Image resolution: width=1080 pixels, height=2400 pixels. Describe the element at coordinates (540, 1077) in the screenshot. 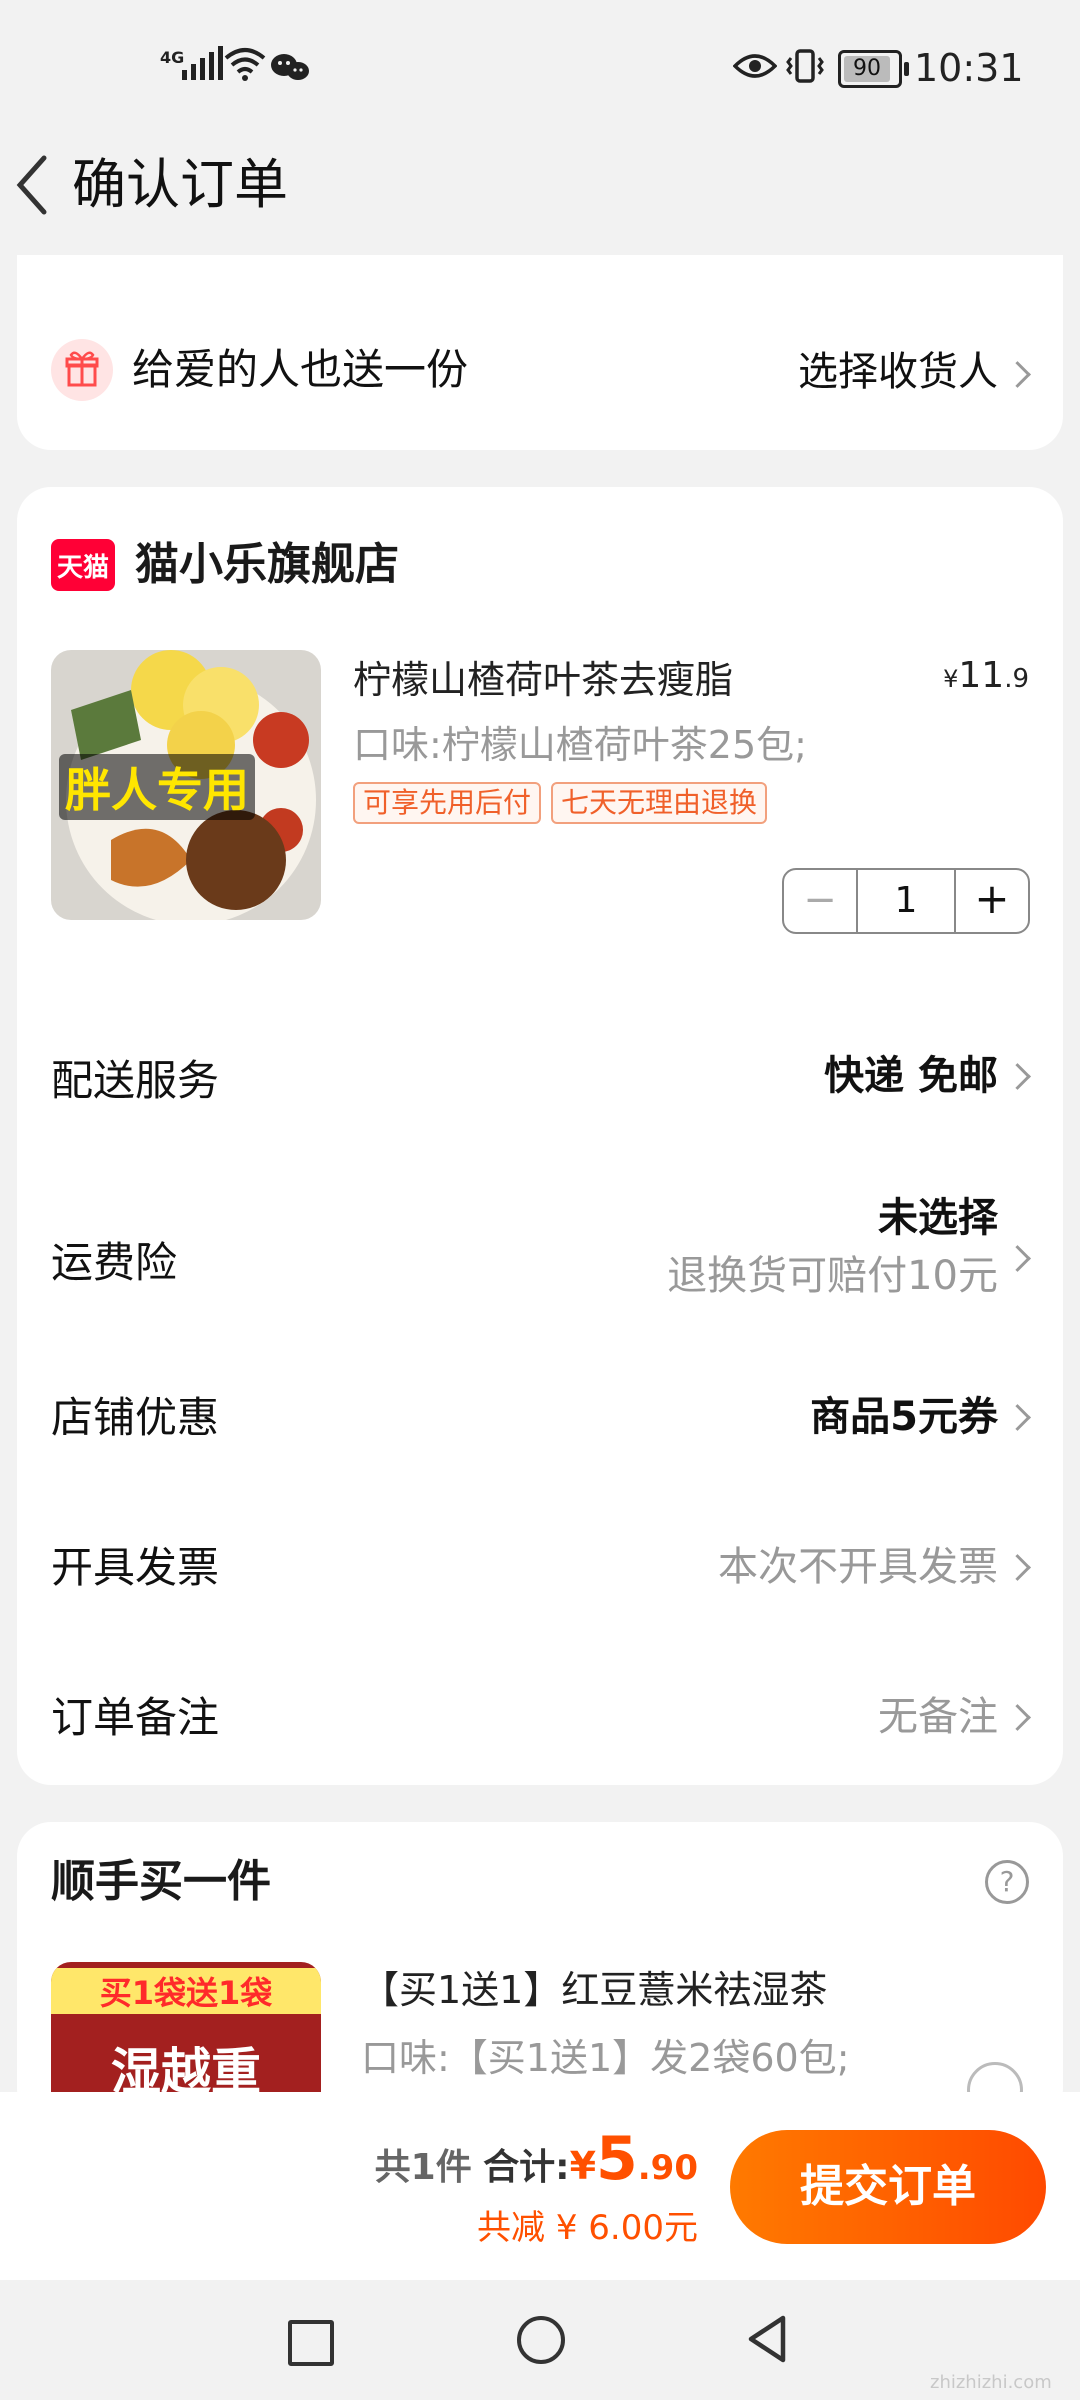

I see `delivery-row: 配送服务 快递 免邮` at that location.